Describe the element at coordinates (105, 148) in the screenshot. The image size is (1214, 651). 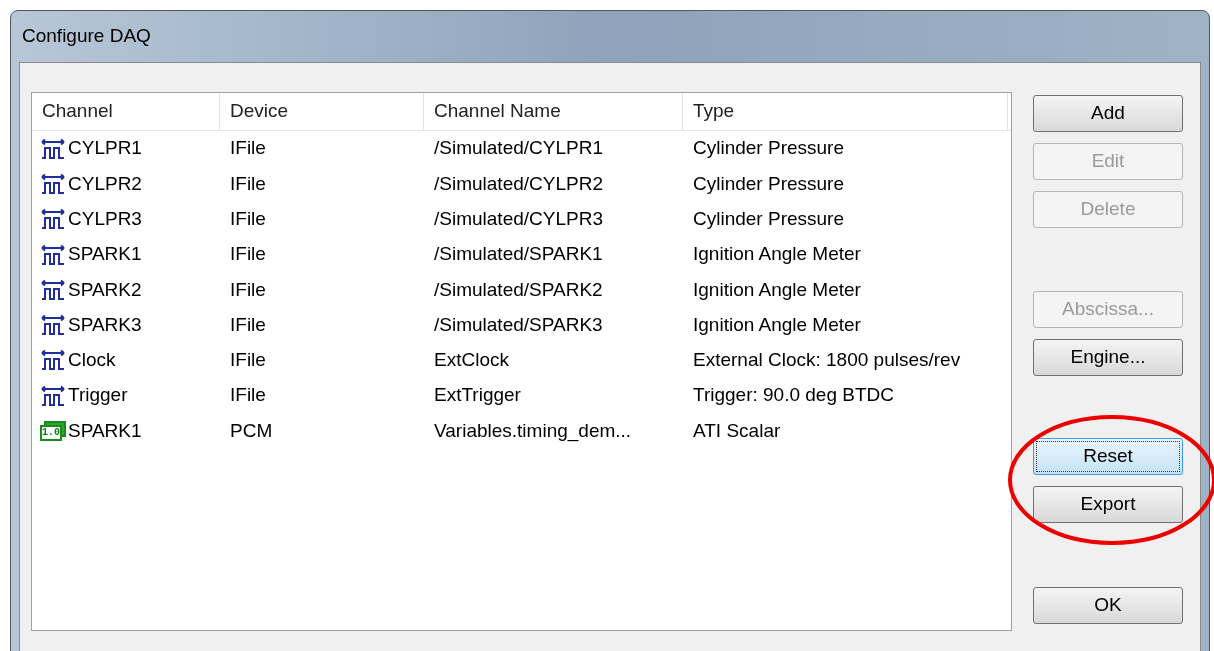
I see `table-cell-text: CYLPR1` at that location.